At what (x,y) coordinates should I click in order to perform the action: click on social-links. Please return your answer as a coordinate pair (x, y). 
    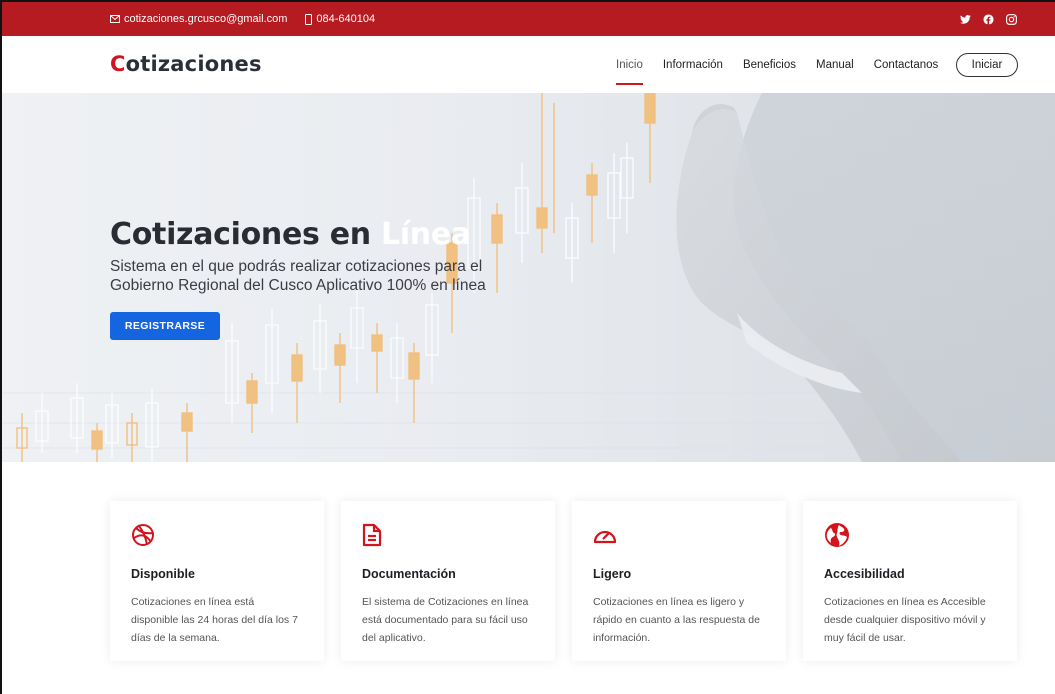
    Looking at the image, I should click on (988, 19).